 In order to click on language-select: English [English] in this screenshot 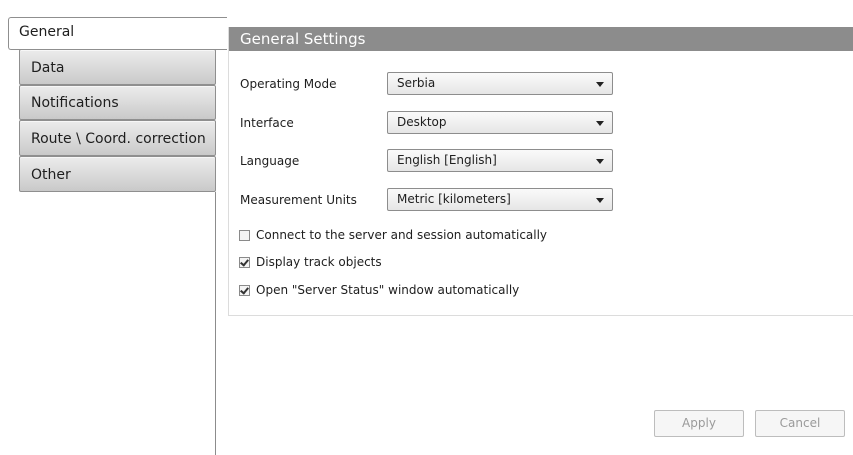, I will do `click(500, 160)`.